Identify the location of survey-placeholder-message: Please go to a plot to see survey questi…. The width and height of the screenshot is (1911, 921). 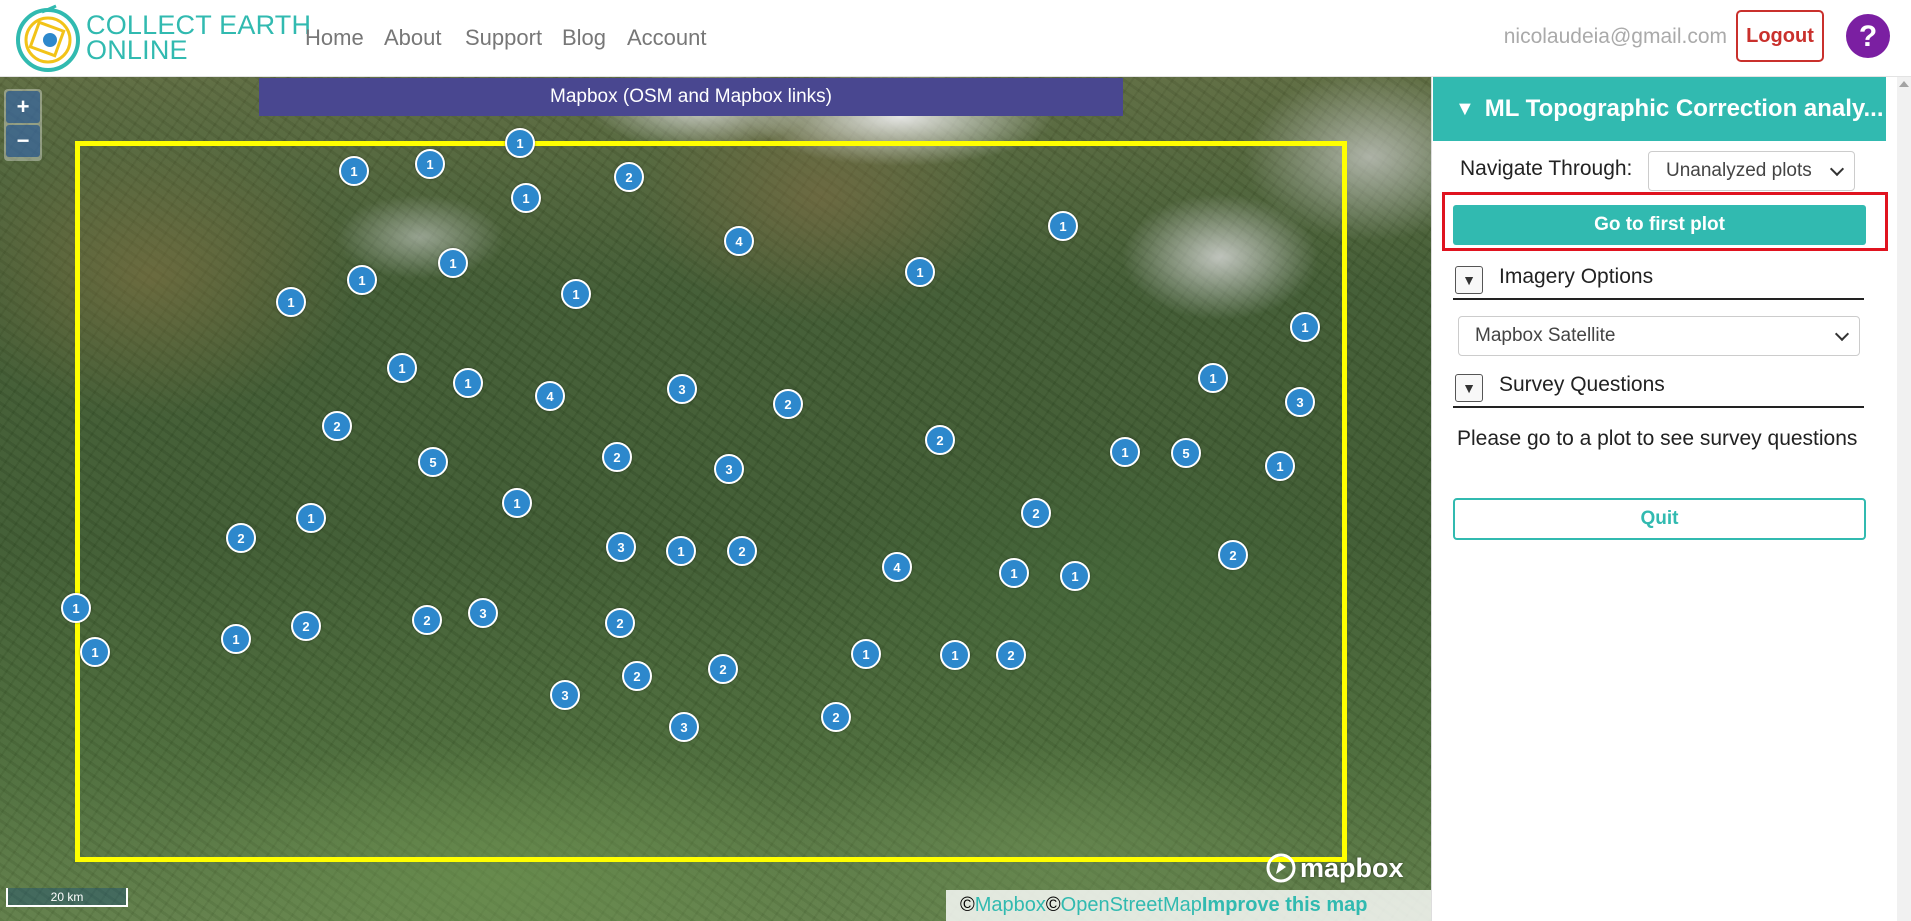
(1657, 438).